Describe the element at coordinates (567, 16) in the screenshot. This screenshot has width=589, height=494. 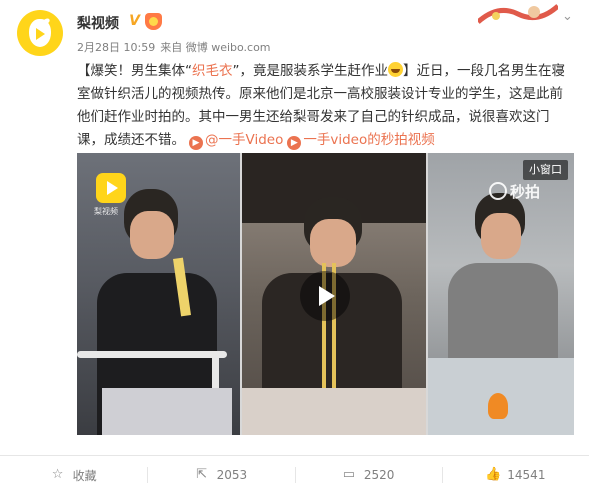
I see `chevron-down-icon: ⌄` at that location.